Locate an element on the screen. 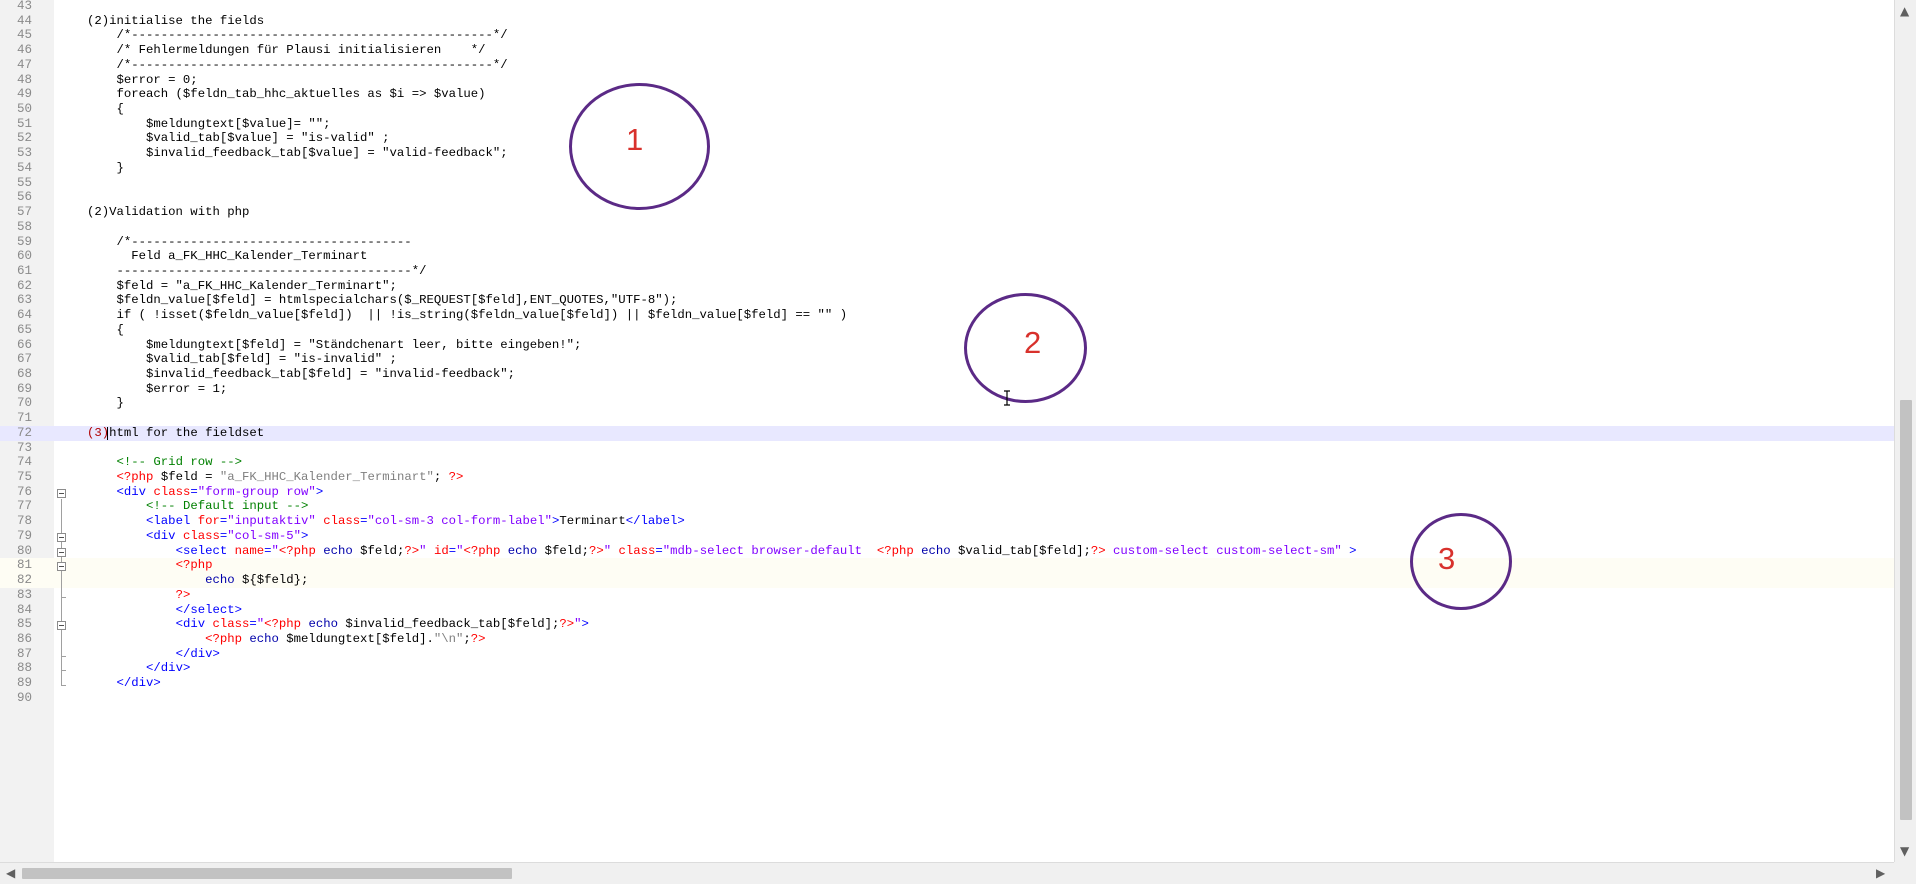 This screenshot has width=1916, height=884. code-line: 73 is located at coordinates (947, 448).